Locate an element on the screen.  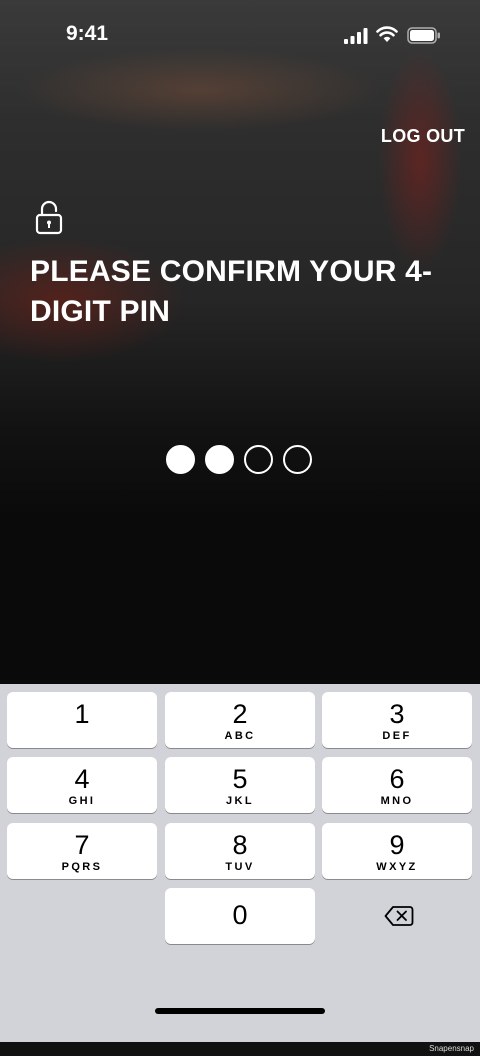
key-digit: 7 is located at coordinates (82, 845).